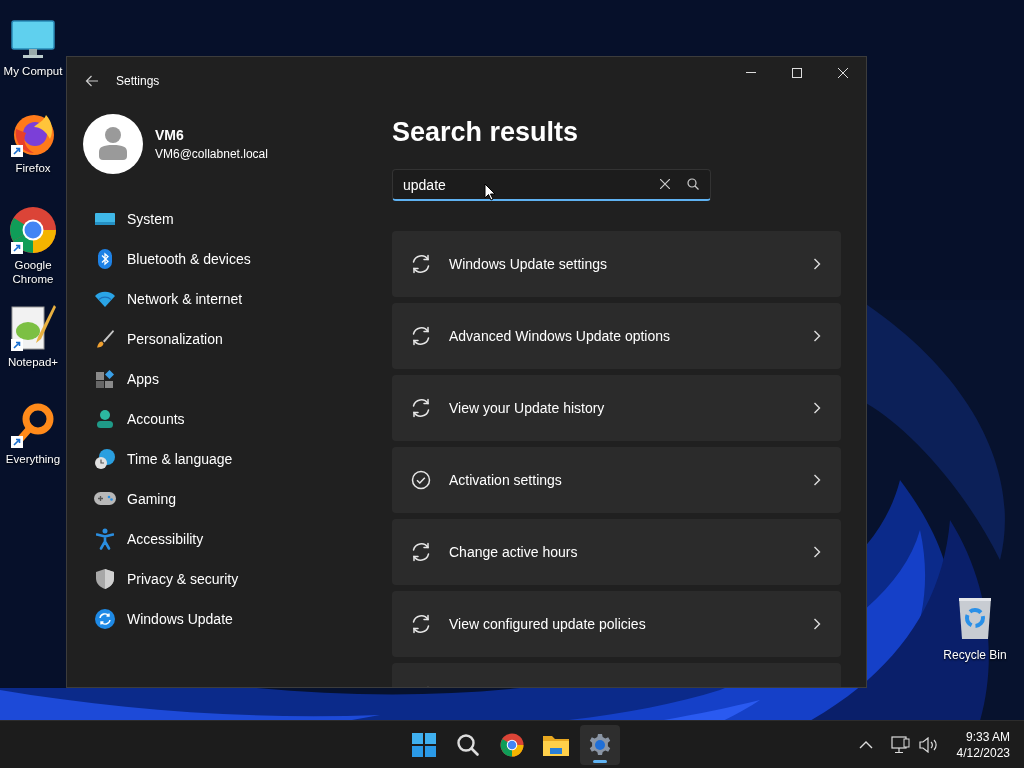 The image size is (1024, 768). I want to click on accessibility-icon, so click(105, 539).